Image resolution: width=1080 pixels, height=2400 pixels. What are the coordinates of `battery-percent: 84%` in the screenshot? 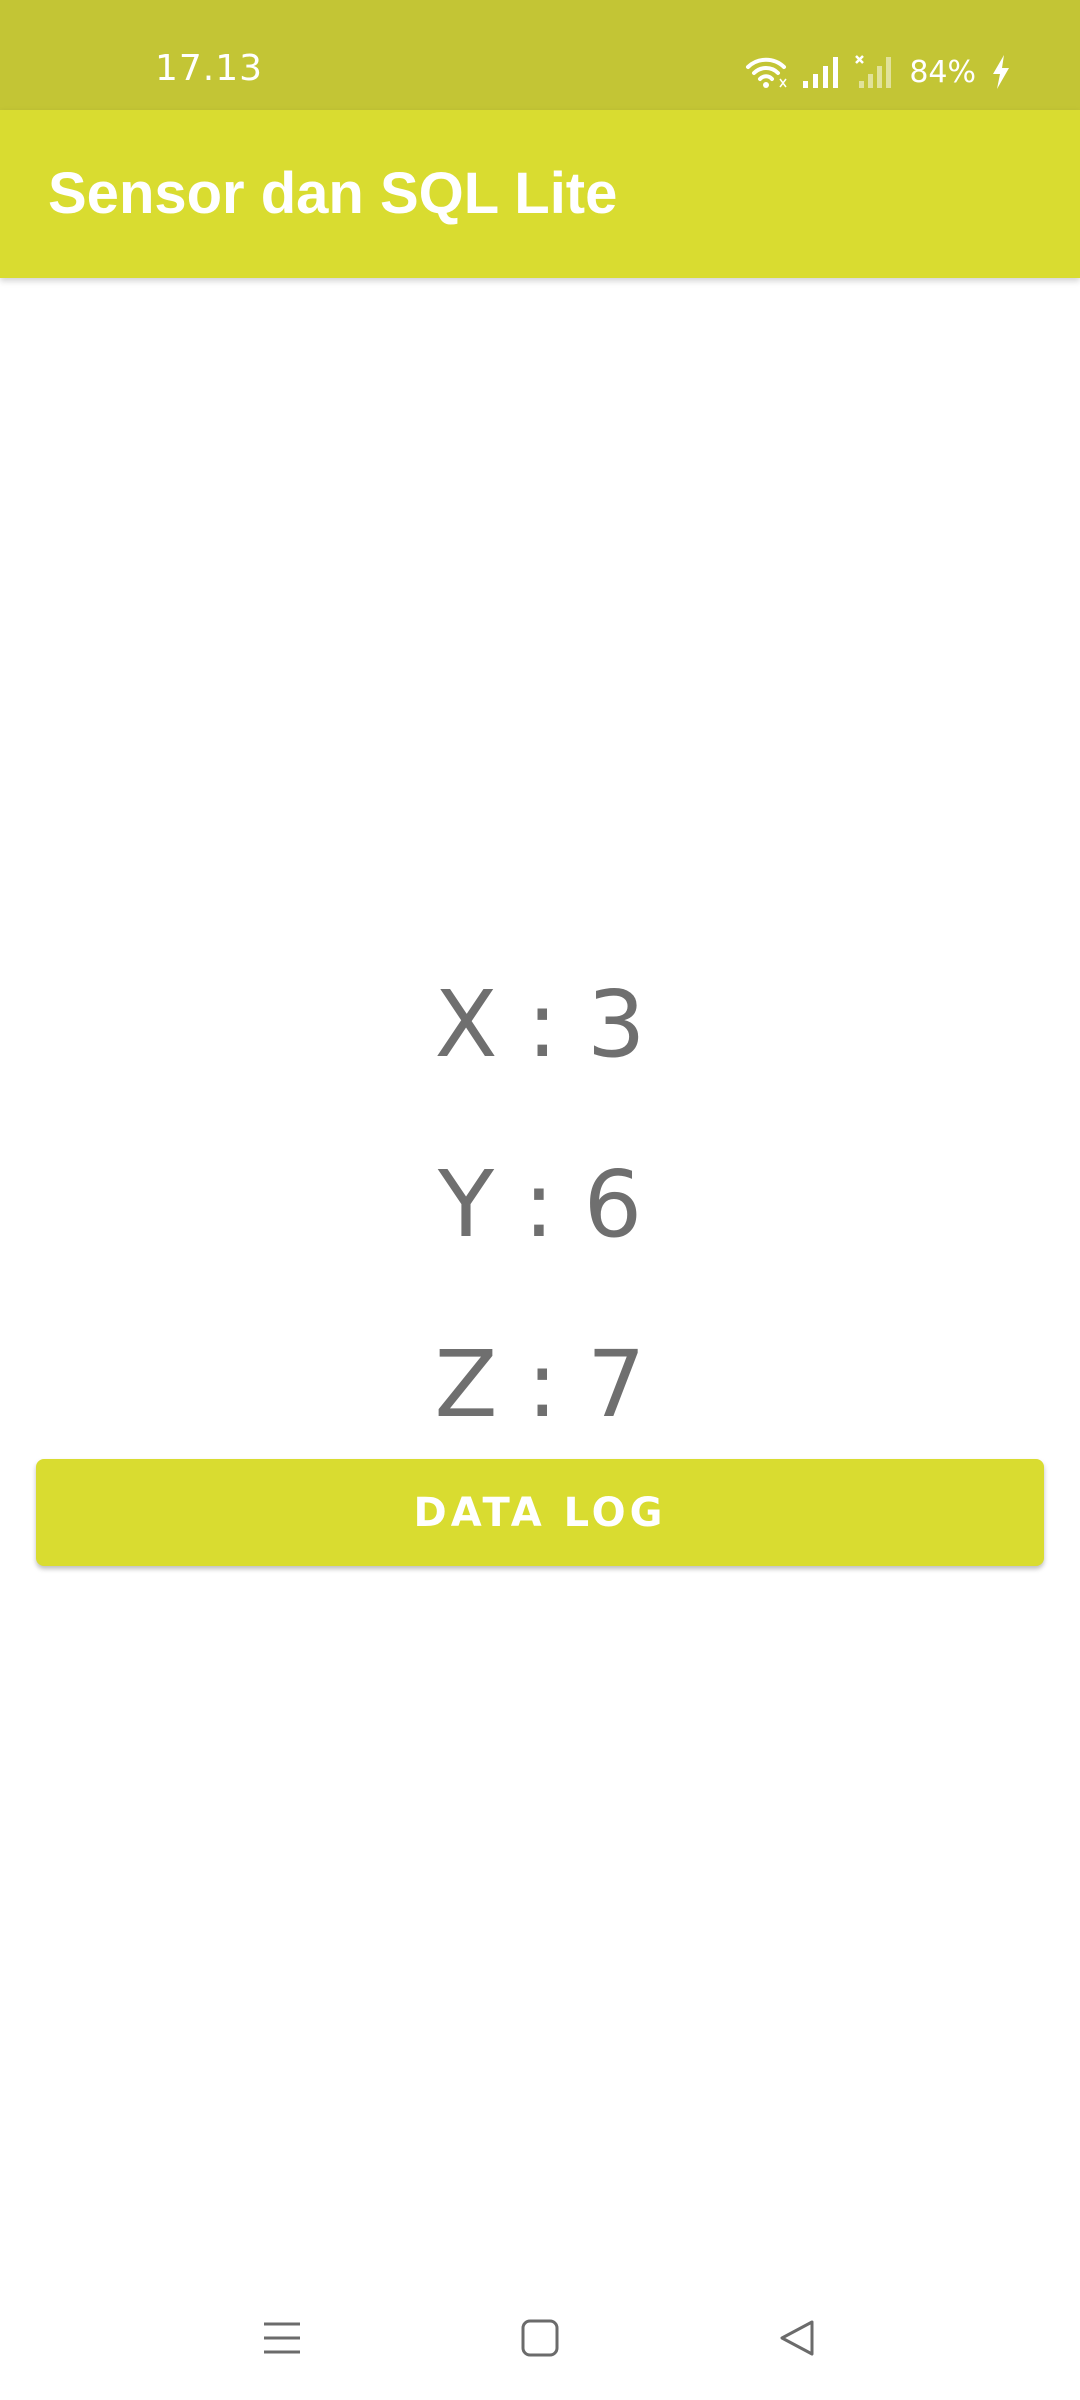 It's located at (942, 72).